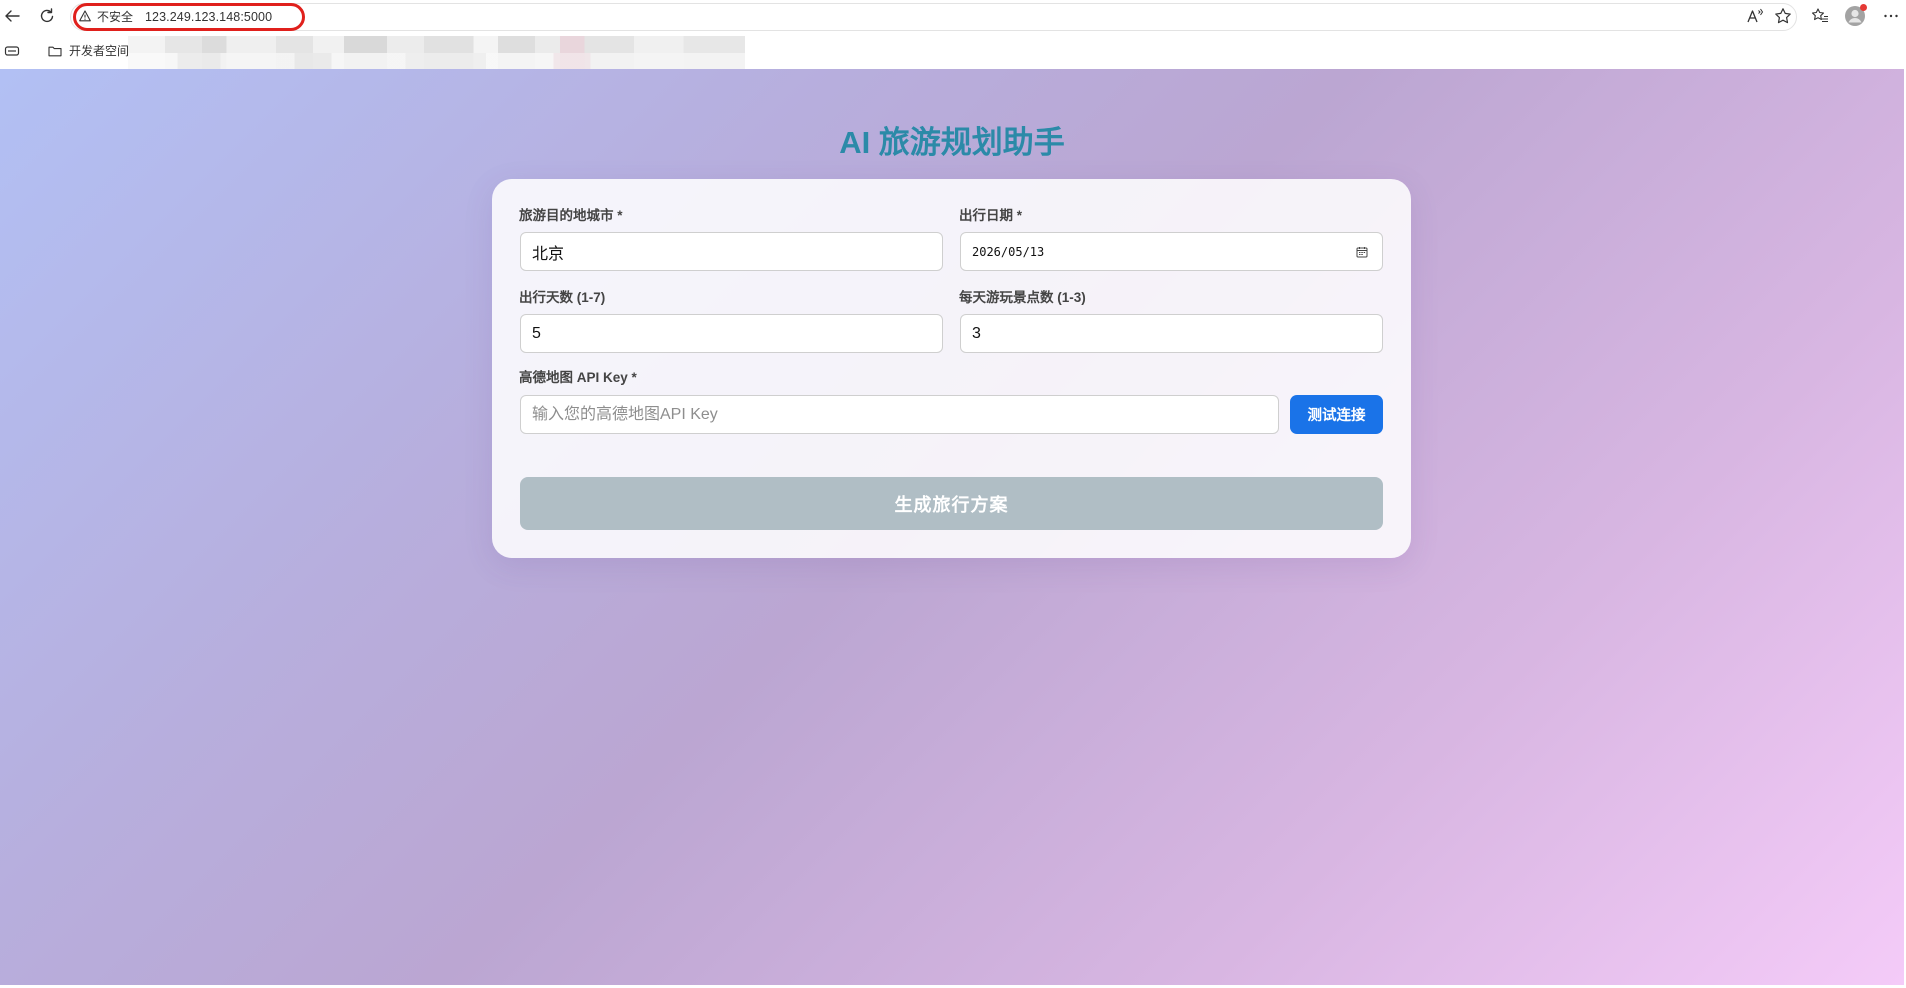 This screenshot has height=988, width=1906. What do you see at coordinates (1336, 414) in the screenshot?
I see `test-connection-button: 测试连接` at bounding box center [1336, 414].